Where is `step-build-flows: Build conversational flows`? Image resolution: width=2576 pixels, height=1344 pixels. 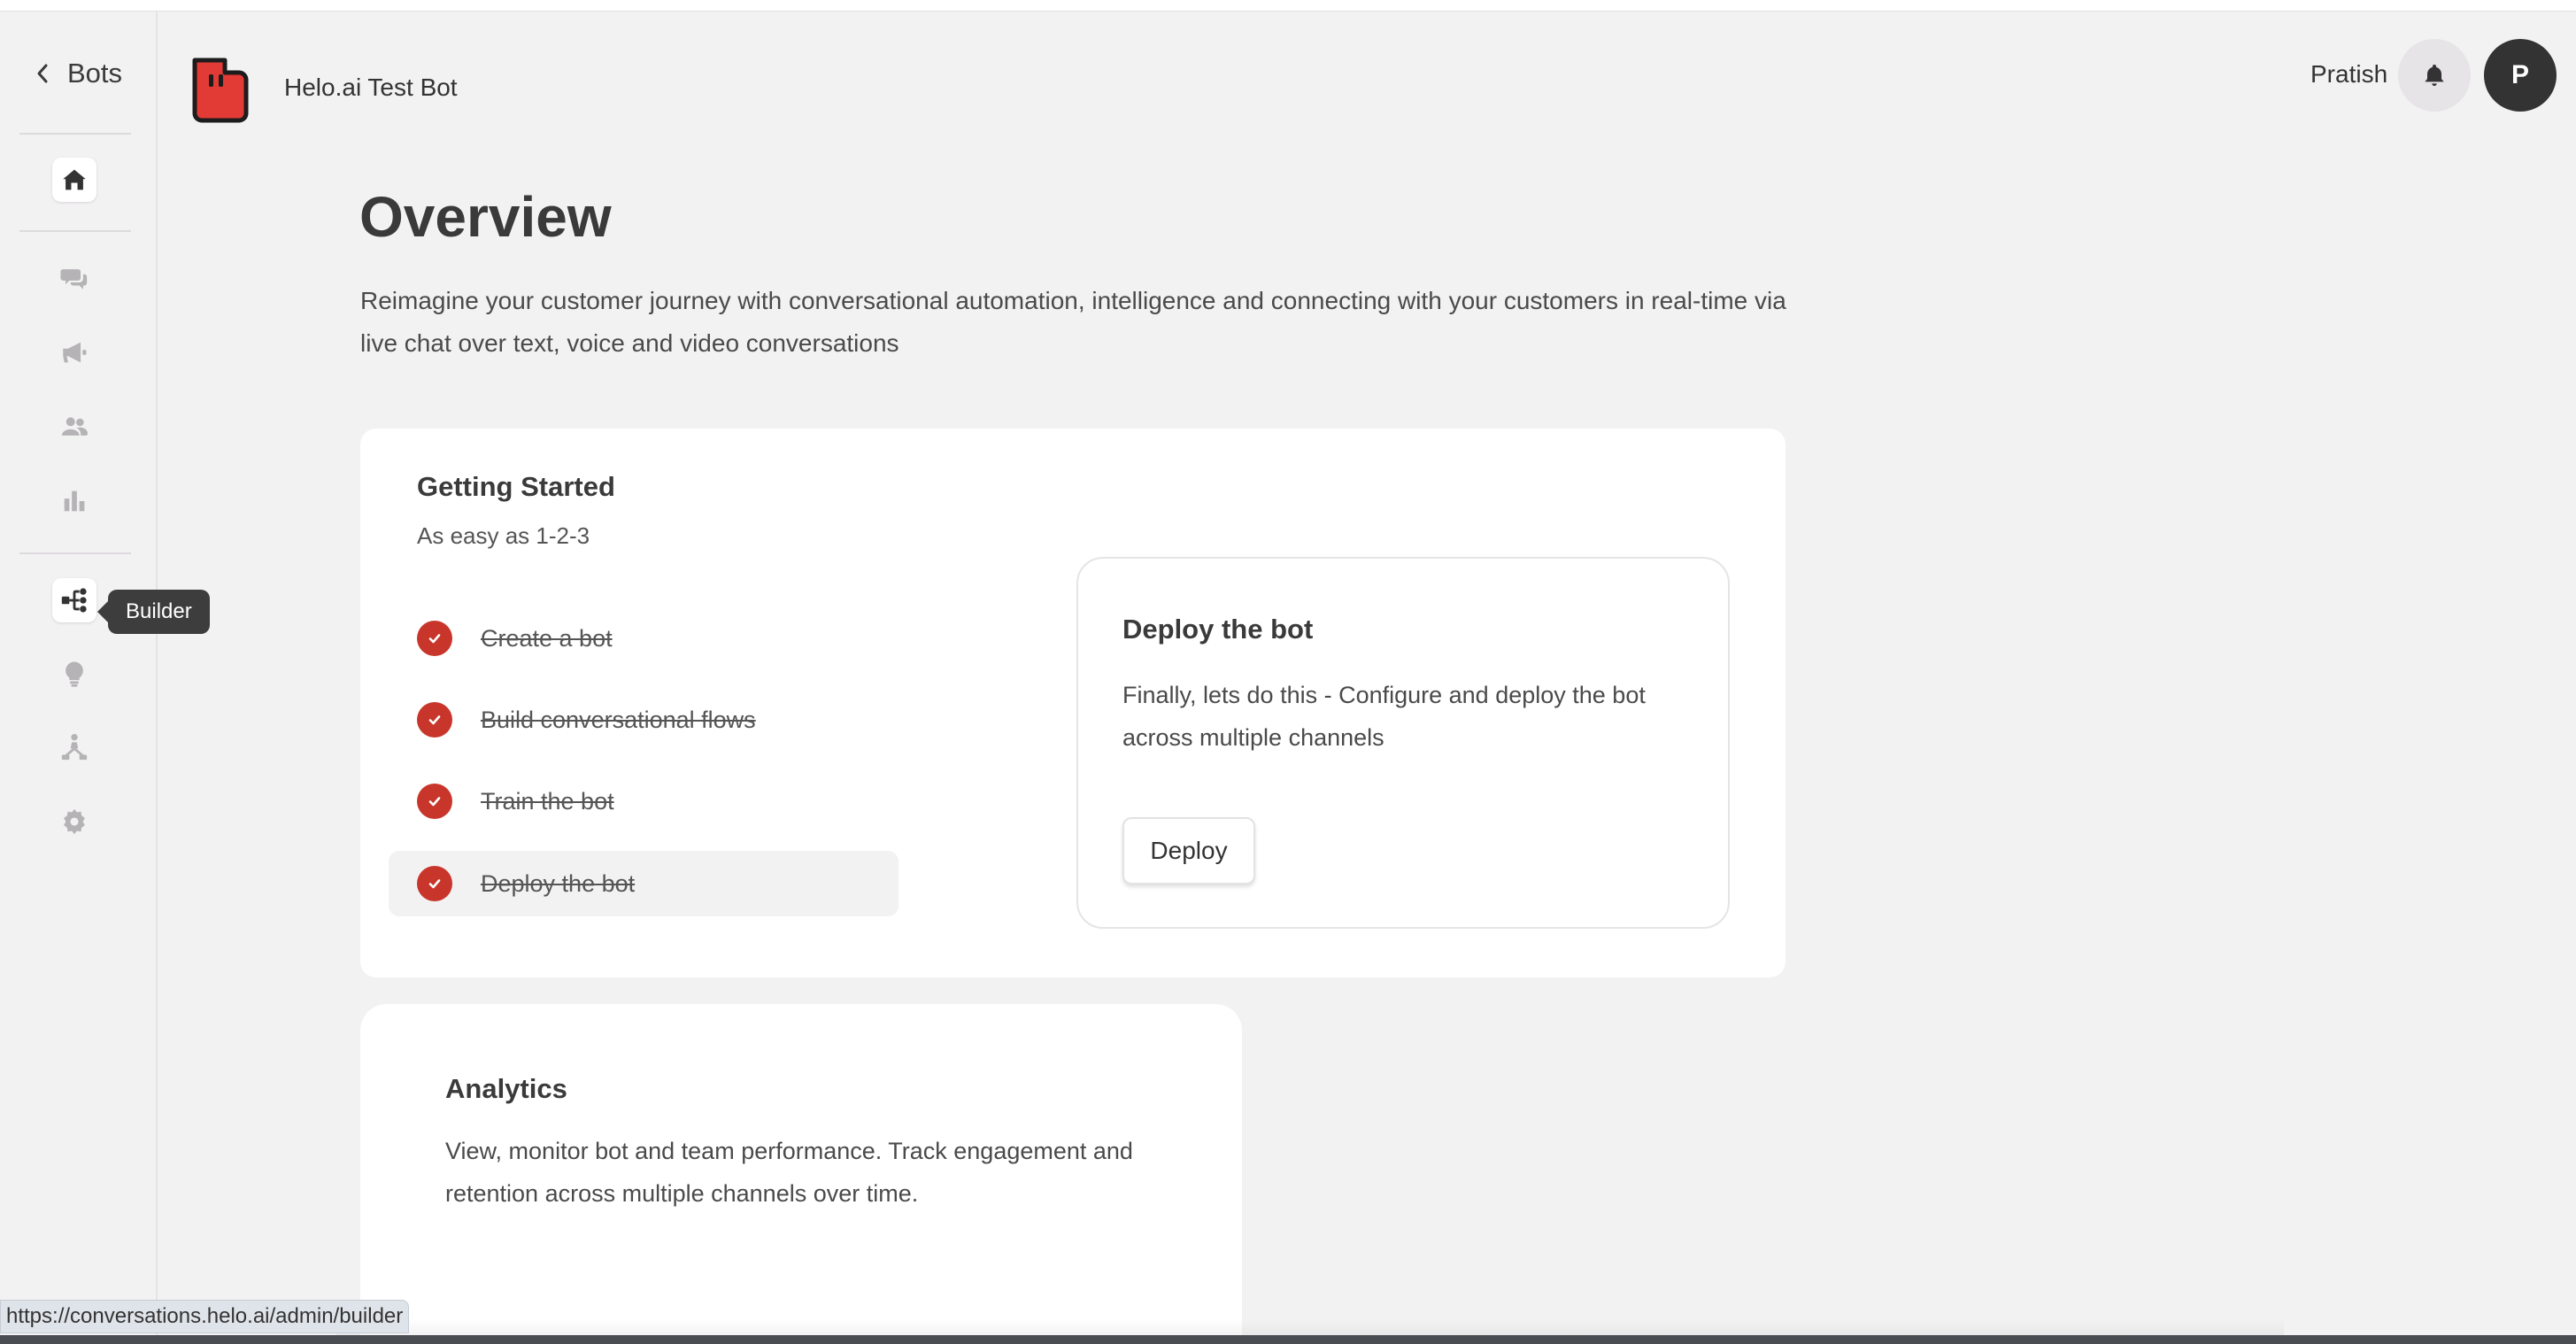 step-build-flows: Build conversational flows is located at coordinates (644, 720).